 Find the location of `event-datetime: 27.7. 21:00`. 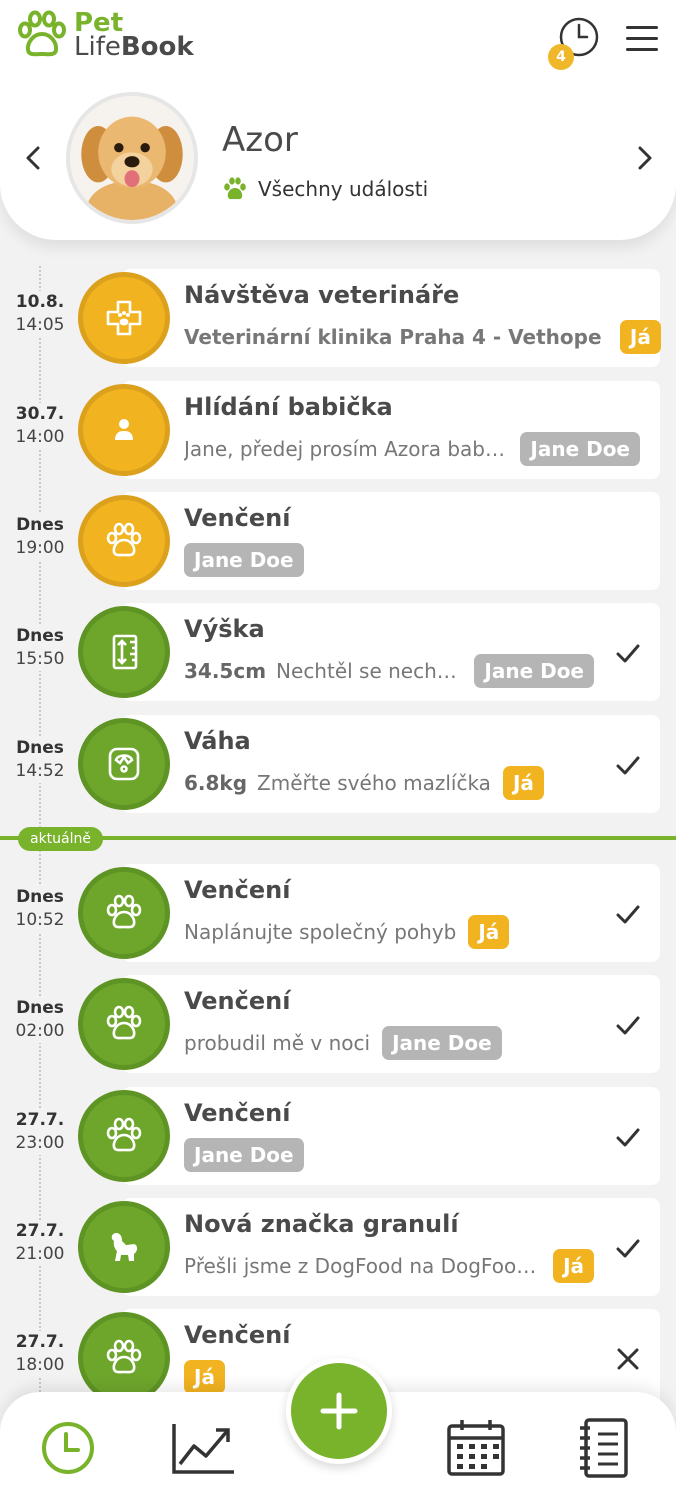

event-datetime: 27.7. 21:00 is located at coordinates (40, 1243).